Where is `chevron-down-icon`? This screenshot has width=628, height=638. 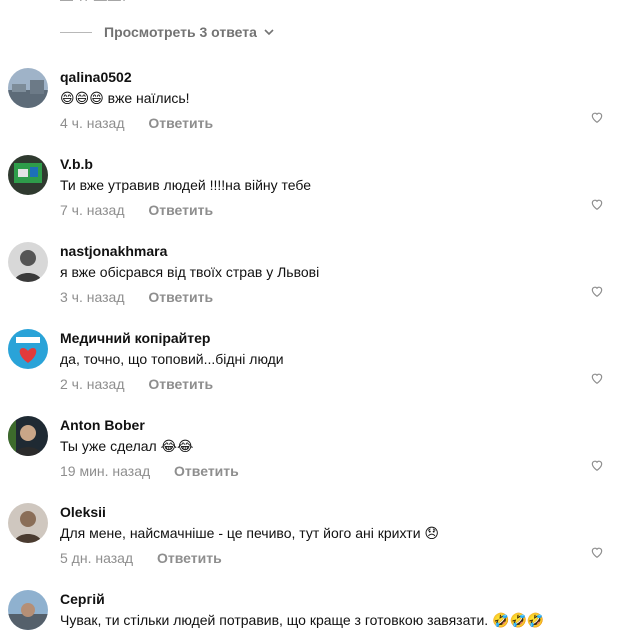
chevron-down-icon is located at coordinates (269, 32).